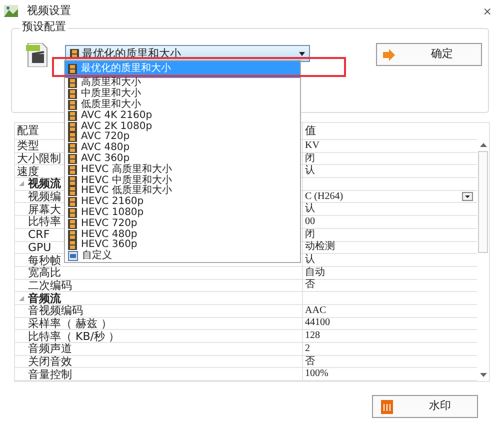 The height and width of the screenshot is (425, 500). Describe the element at coordinates (425, 406) in the screenshot. I see `watermark-button: 水印` at that location.